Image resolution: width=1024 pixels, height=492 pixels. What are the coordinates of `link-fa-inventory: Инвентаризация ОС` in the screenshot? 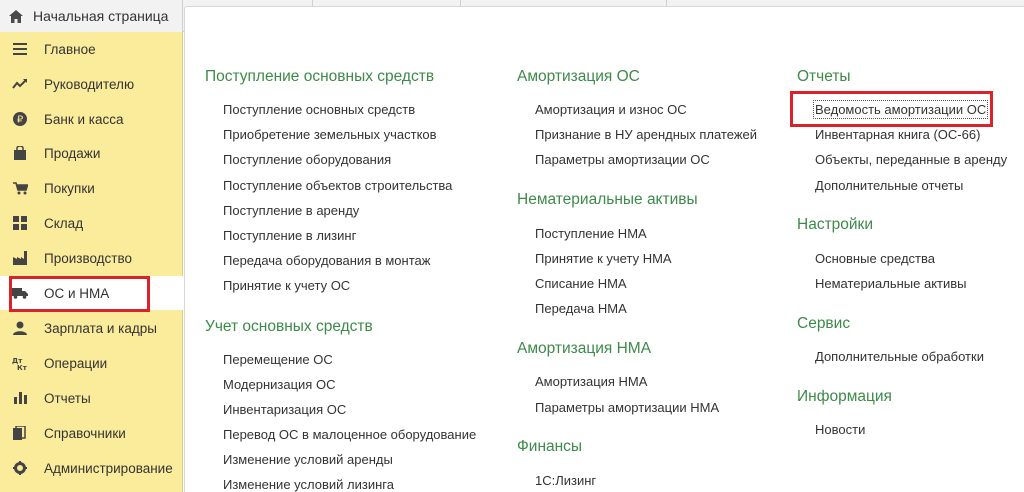 It's located at (284, 409).